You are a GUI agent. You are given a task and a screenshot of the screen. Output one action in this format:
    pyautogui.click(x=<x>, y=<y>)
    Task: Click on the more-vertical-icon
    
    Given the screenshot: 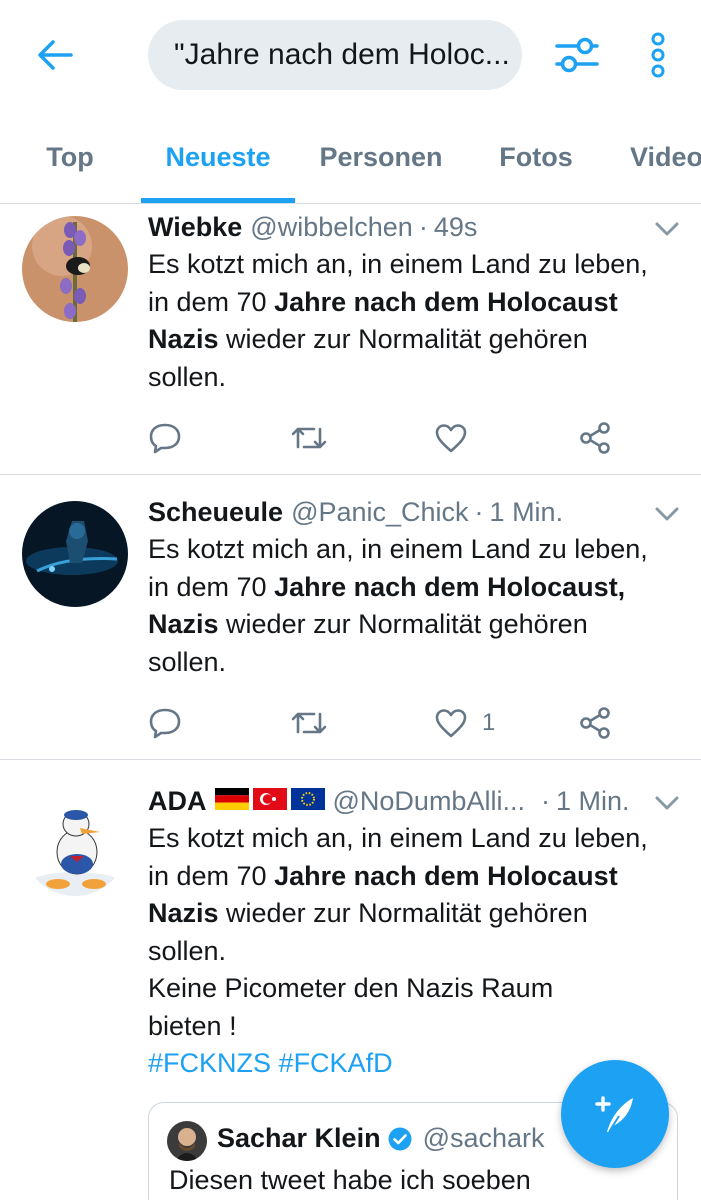 What is the action you would take?
    pyautogui.click(x=658, y=55)
    